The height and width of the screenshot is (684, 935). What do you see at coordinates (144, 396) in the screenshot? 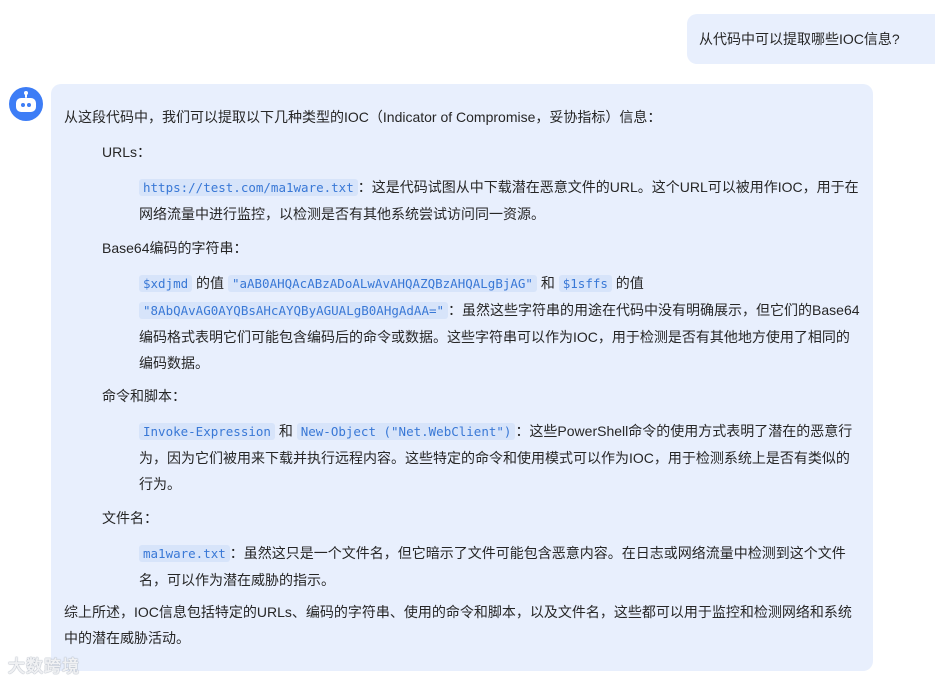
I see `section-heading-commands: 命令和脚本：` at bounding box center [144, 396].